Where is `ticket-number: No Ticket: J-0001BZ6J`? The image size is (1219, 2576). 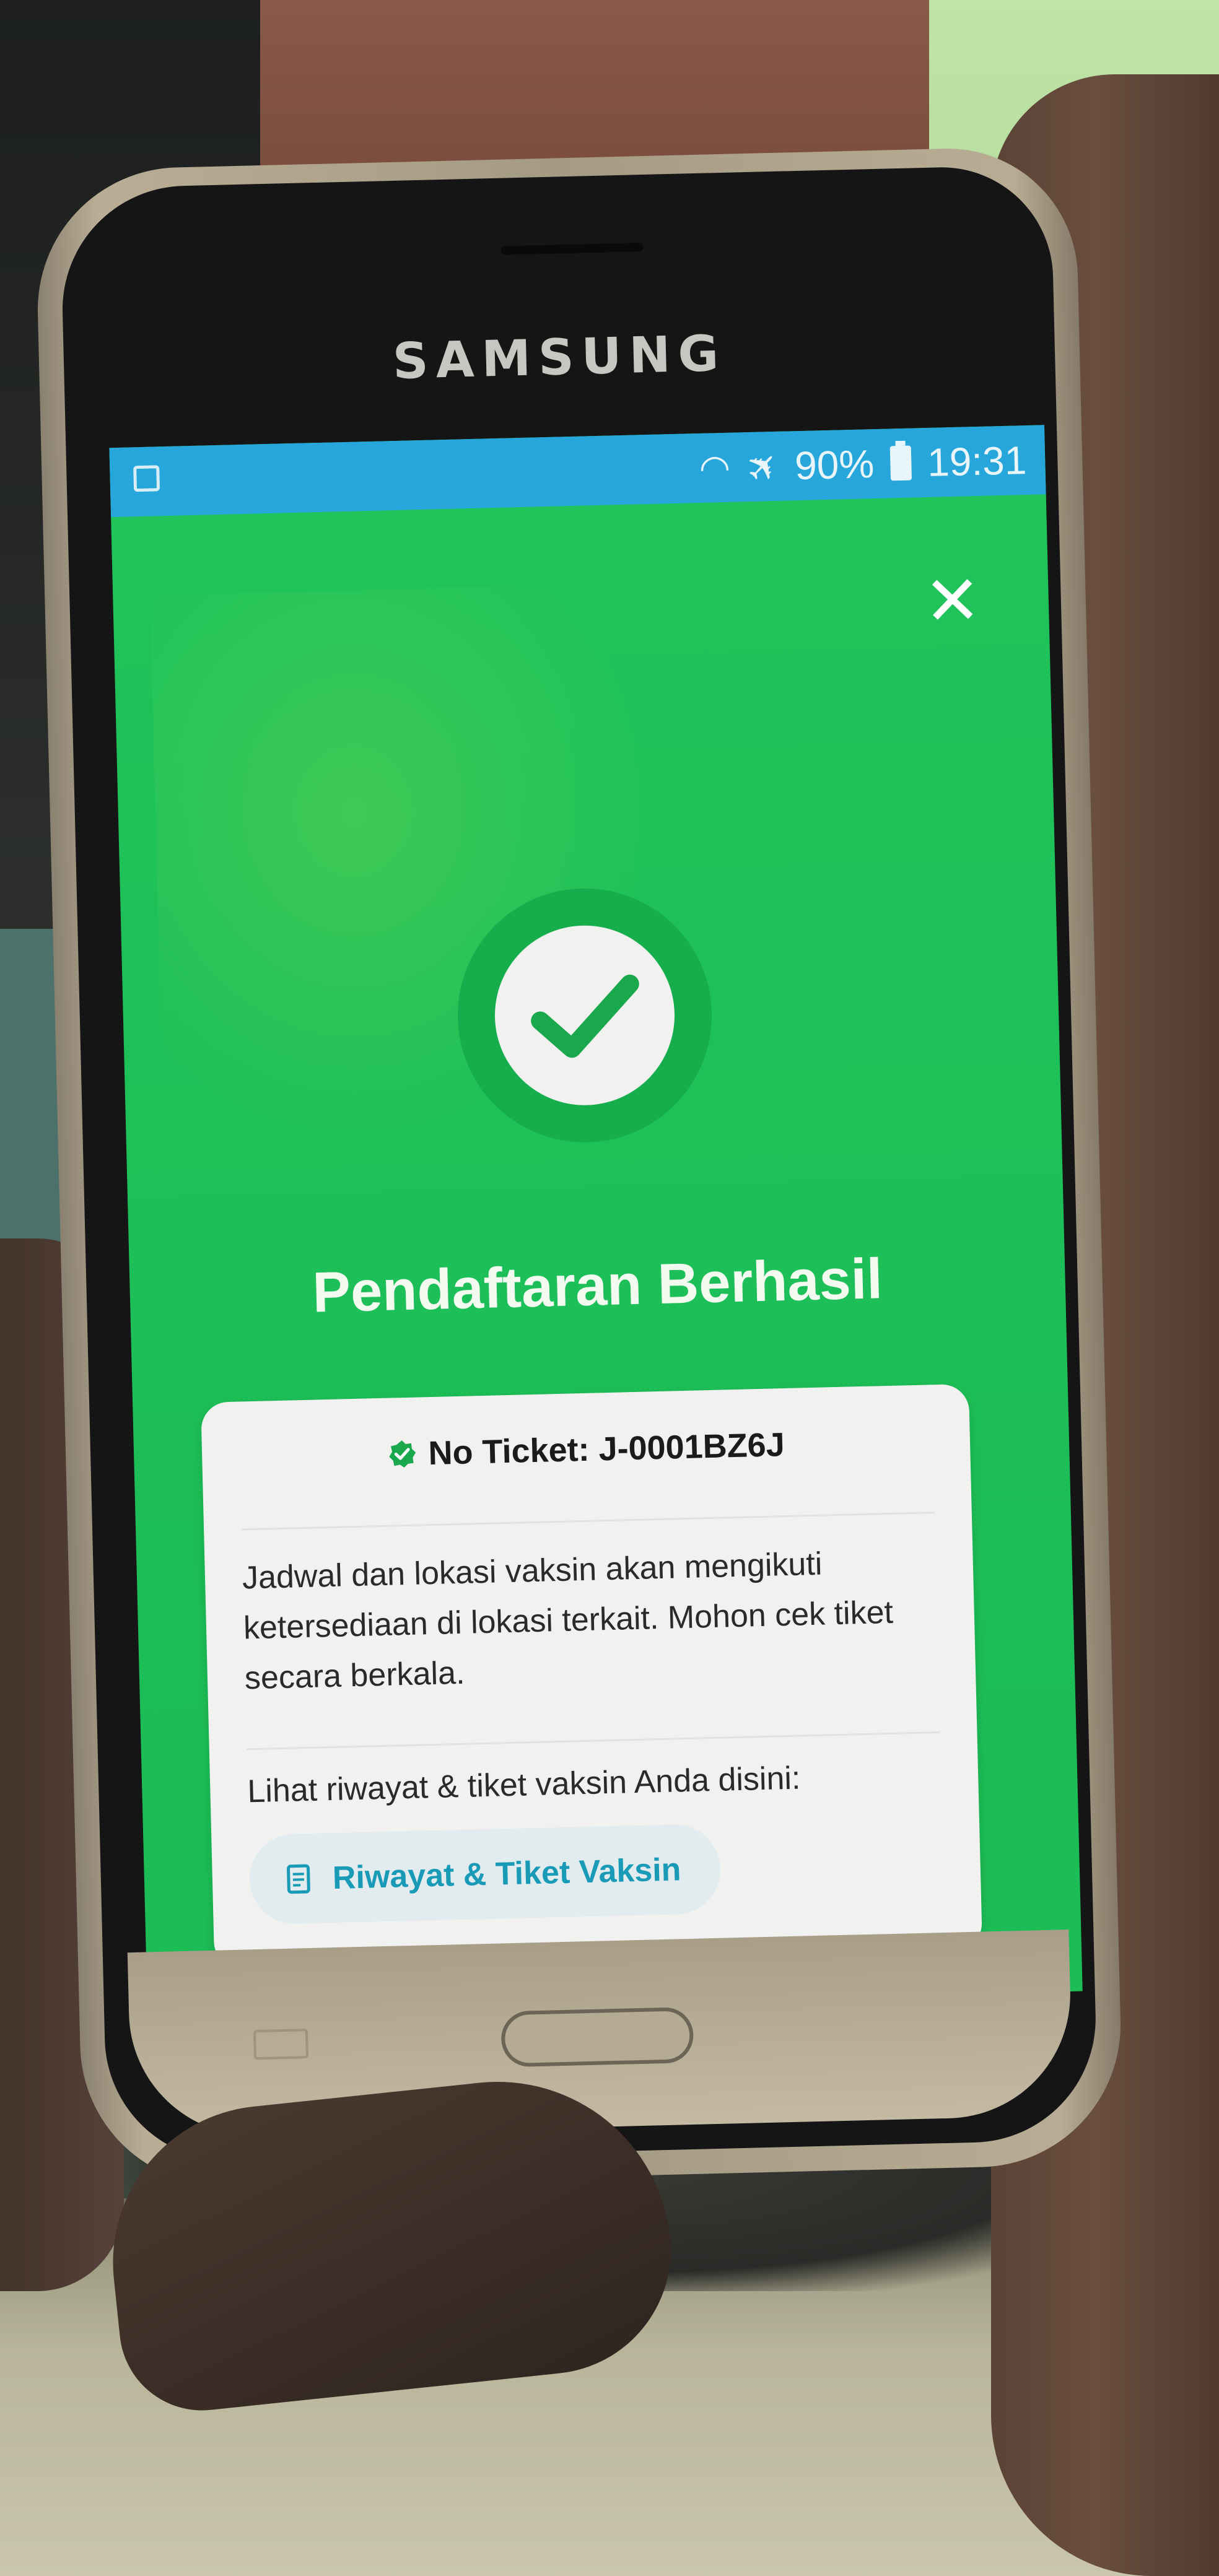
ticket-number: No Ticket: J-0001BZ6J is located at coordinates (606, 1450).